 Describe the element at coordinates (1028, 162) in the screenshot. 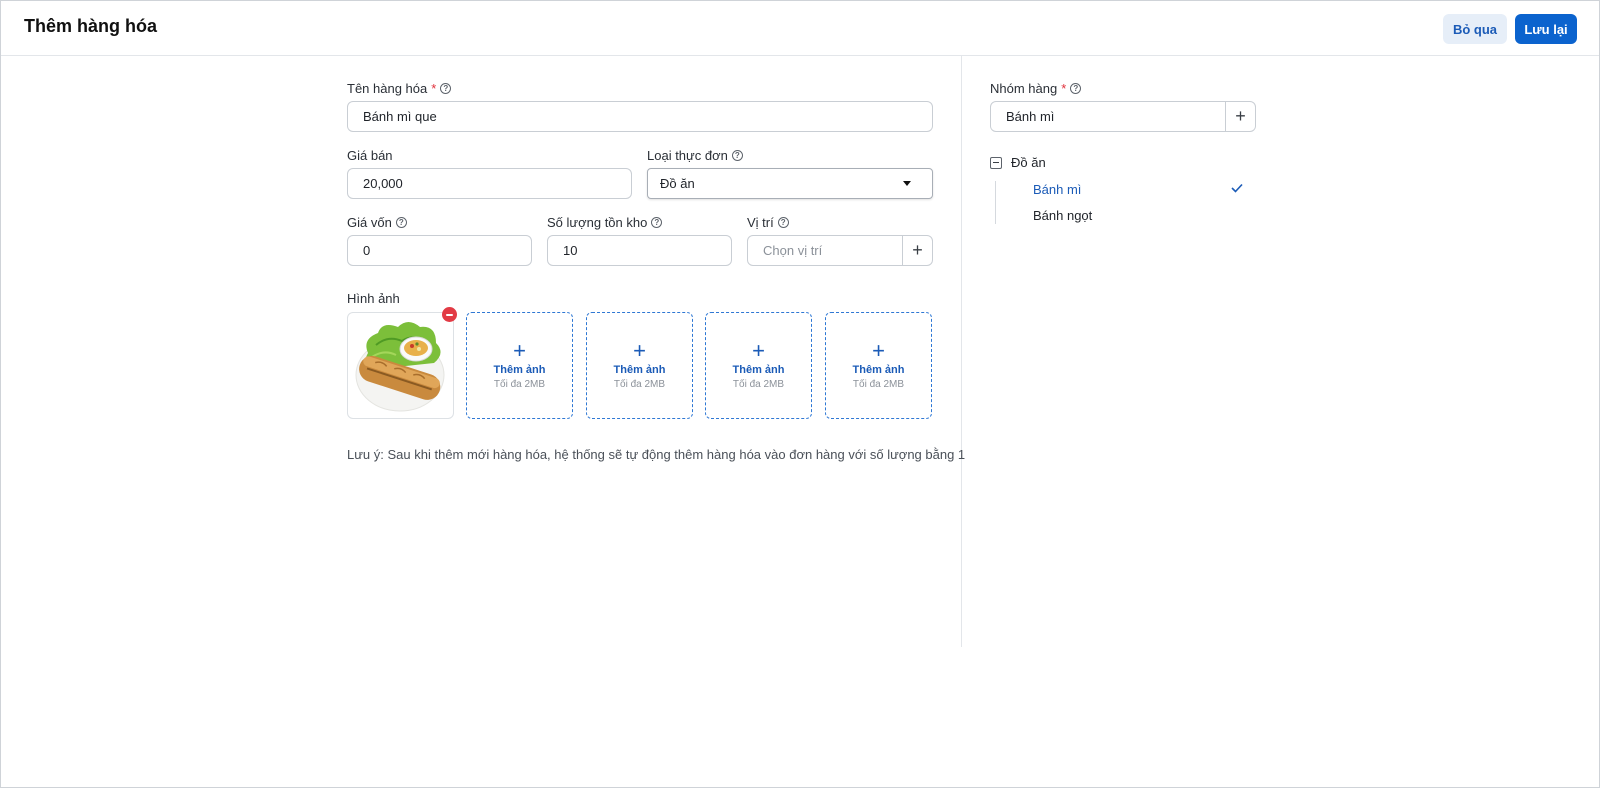

I see `tree-root-label: Đồ ăn` at that location.